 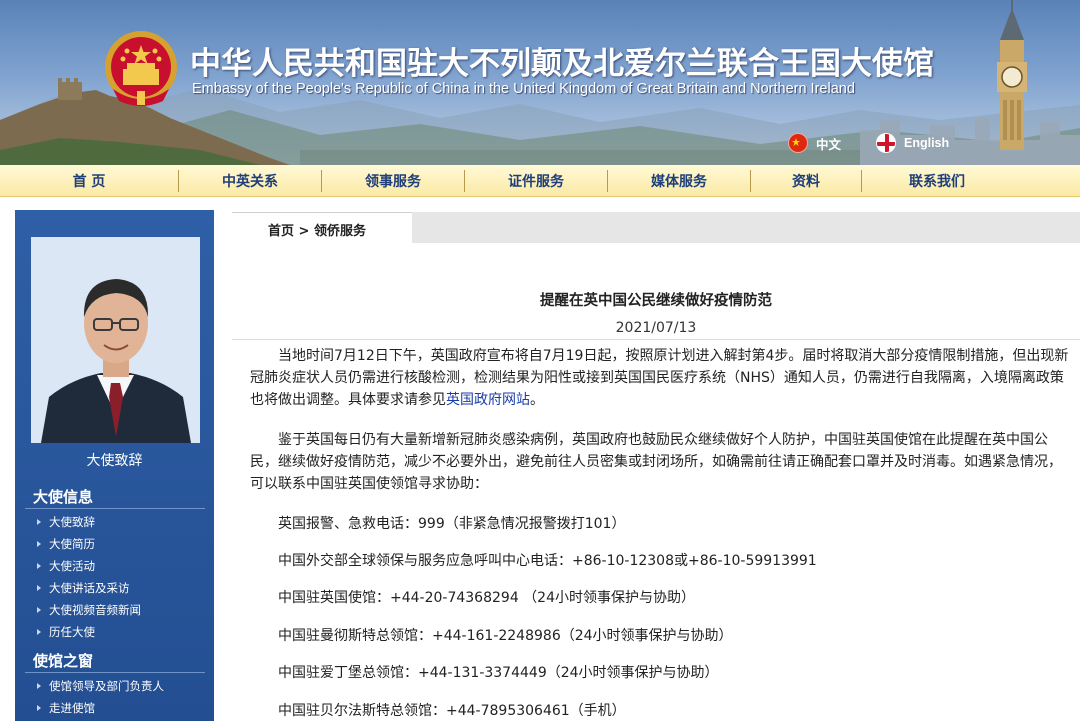 I want to click on sidebar-item-label: 走进使馆, so click(x=72, y=708).